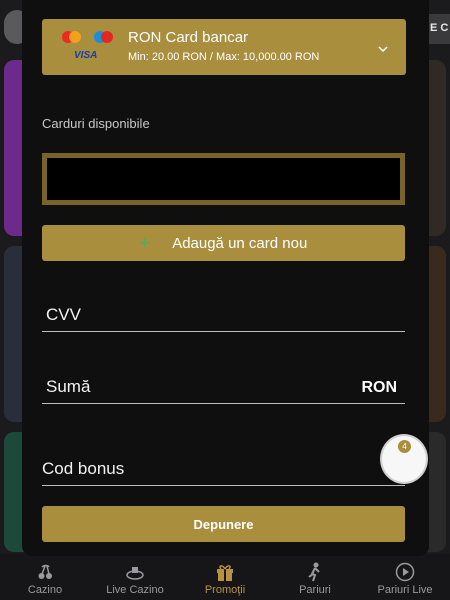  What do you see at coordinates (45, 572) in the screenshot?
I see `cherries-icon` at bounding box center [45, 572].